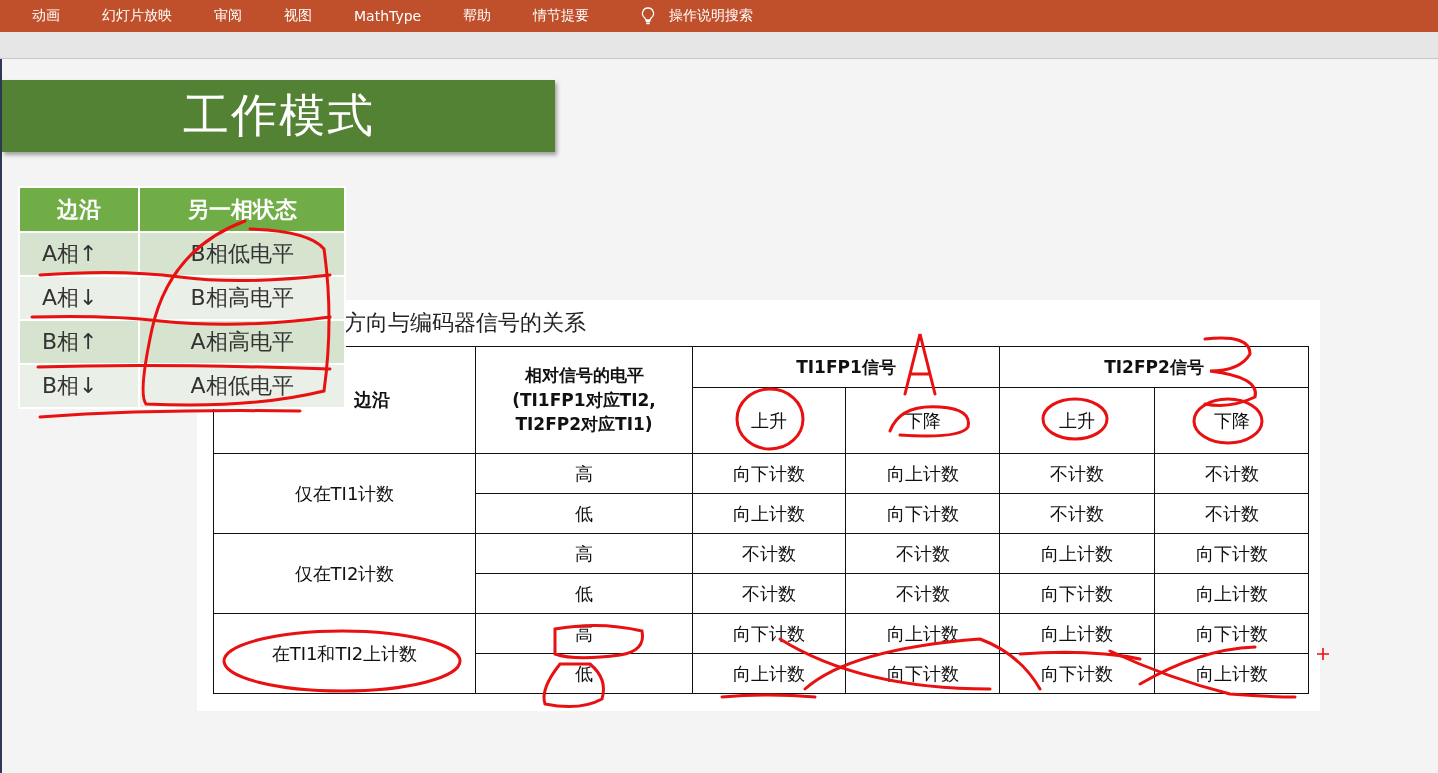 The image size is (1438, 773). What do you see at coordinates (79, 386) in the screenshot?
I see `table-cell: B相↓` at bounding box center [79, 386].